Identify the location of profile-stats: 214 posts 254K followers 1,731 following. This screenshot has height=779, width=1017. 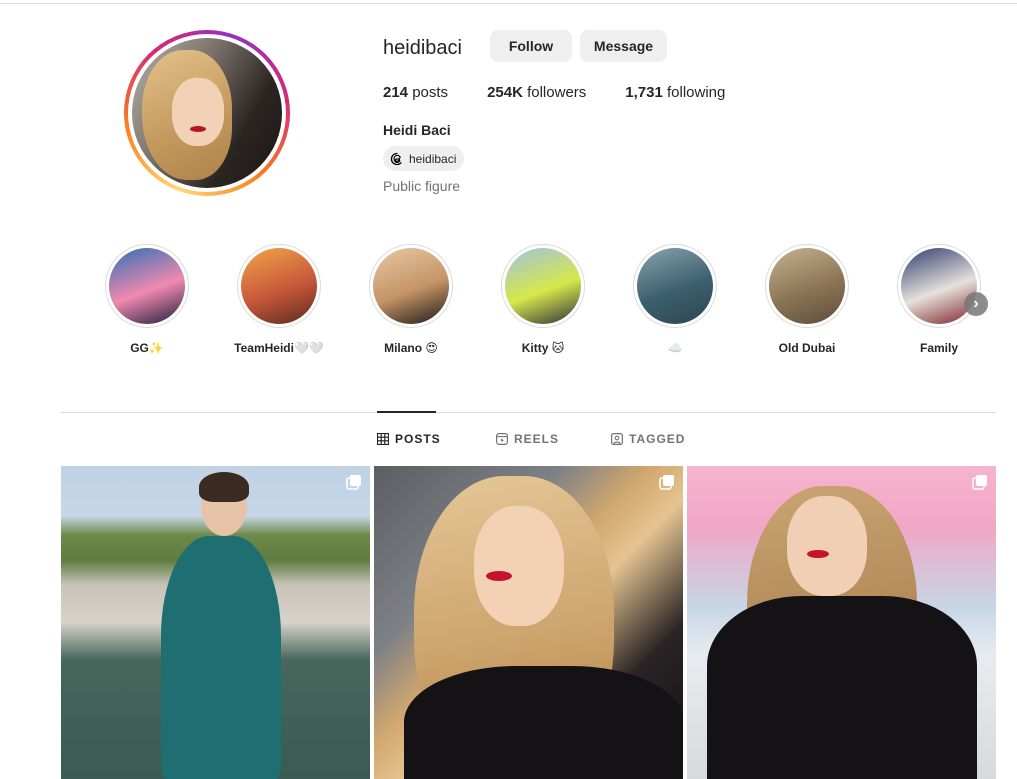
(573, 92).